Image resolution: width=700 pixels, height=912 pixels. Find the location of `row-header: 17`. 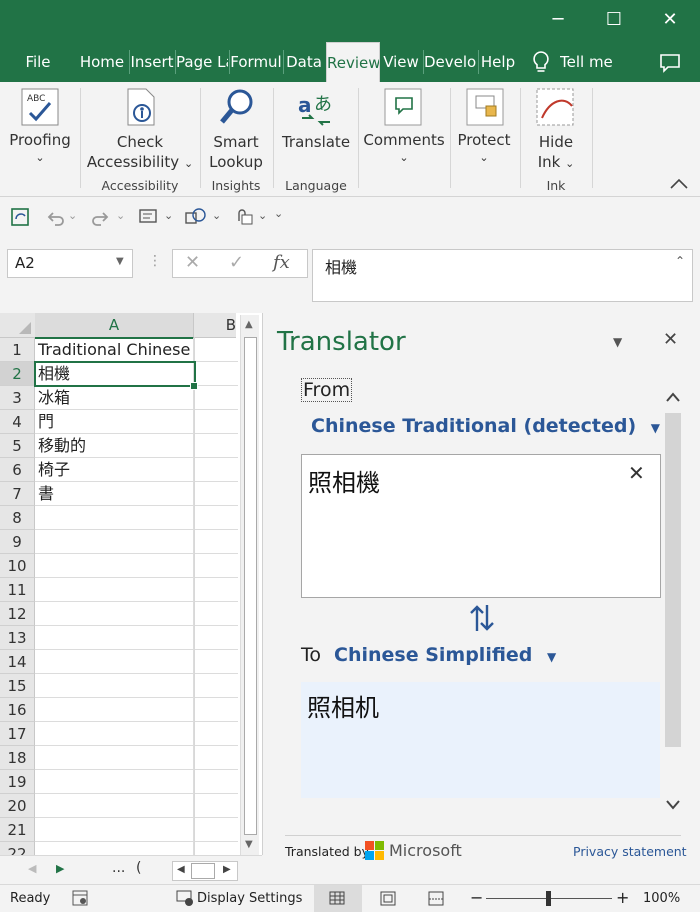

row-header: 17 is located at coordinates (17, 734).